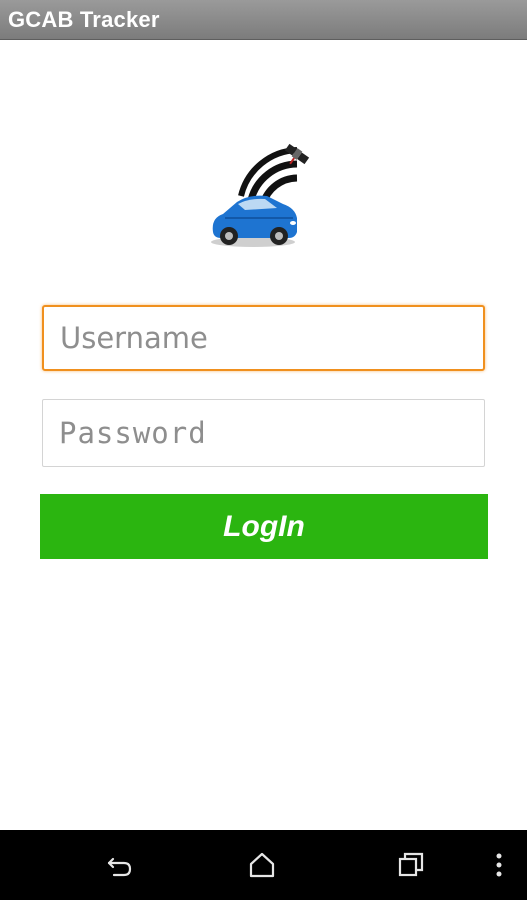  Describe the element at coordinates (499, 865) in the screenshot. I see `overflow-menu-icon` at that location.